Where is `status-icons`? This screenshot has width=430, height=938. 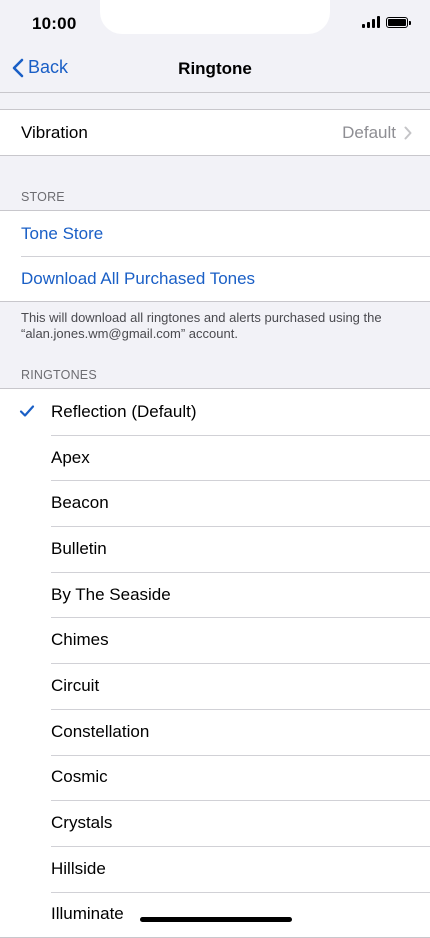
status-icons is located at coordinates (386, 22).